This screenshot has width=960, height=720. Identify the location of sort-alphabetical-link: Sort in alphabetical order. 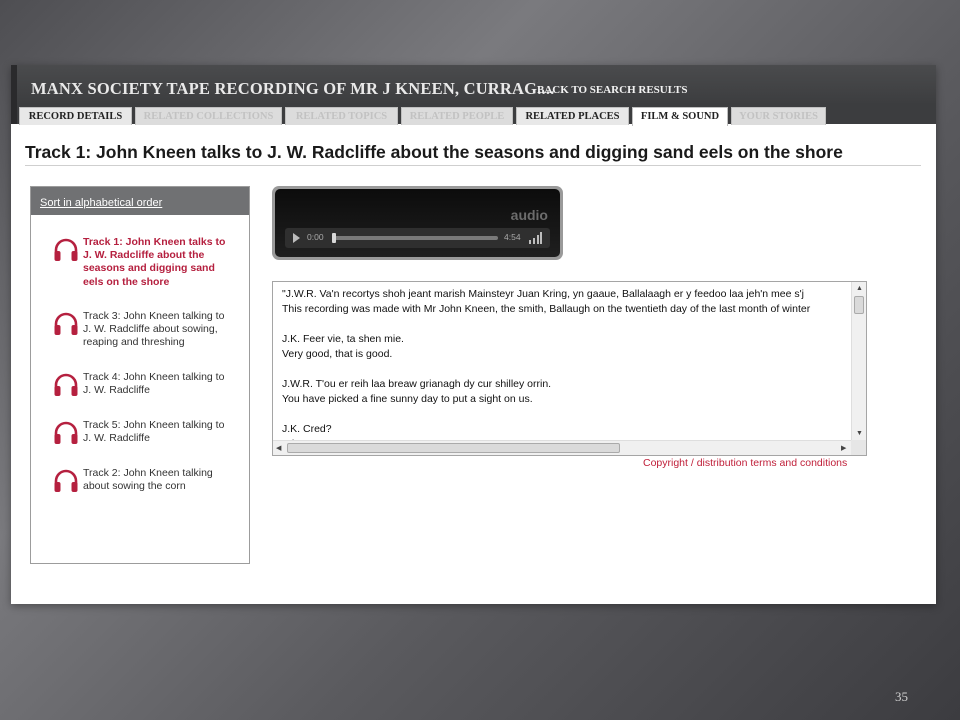
(101, 203).